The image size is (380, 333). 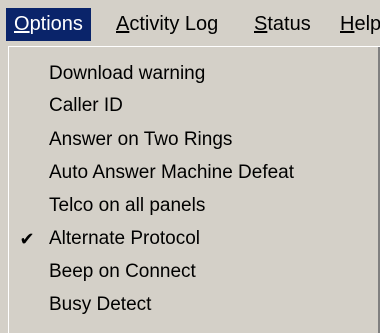 What do you see at coordinates (189, 305) in the screenshot?
I see `menu-item-busy-detect: Busy Detect` at bounding box center [189, 305].